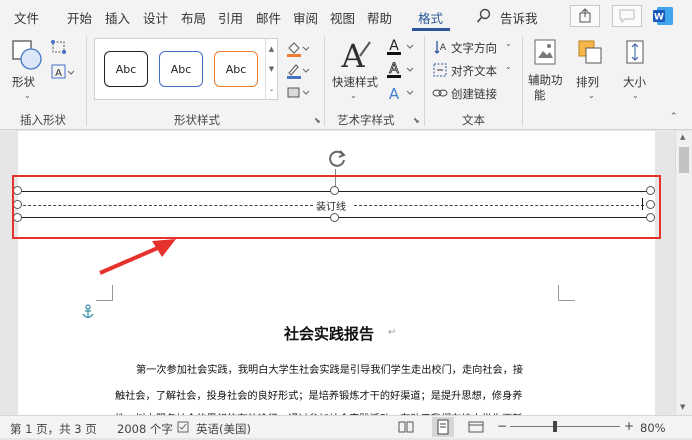 The image size is (692, 440). What do you see at coordinates (401, 93) in the screenshot?
I see `text-effects-icon: A` at bounding box center [401, 93].